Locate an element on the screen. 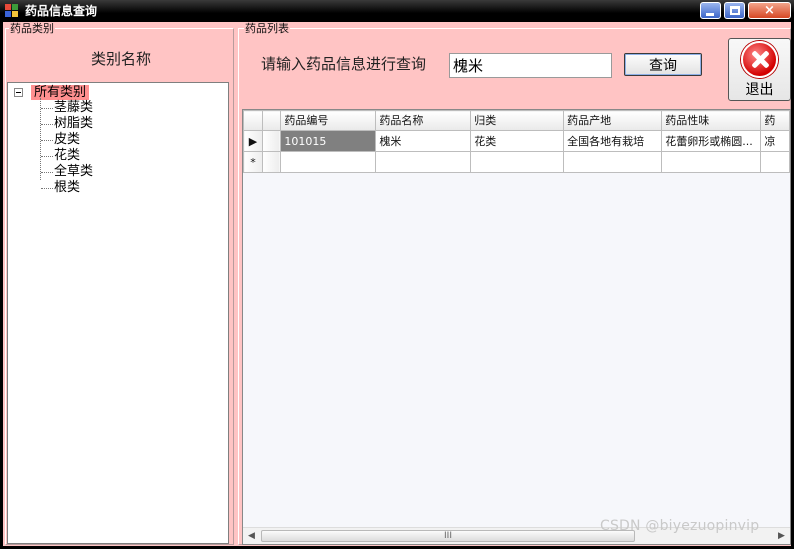 This screenshot has height=549, width=794. app-icon is located at coordinates (12, 11).